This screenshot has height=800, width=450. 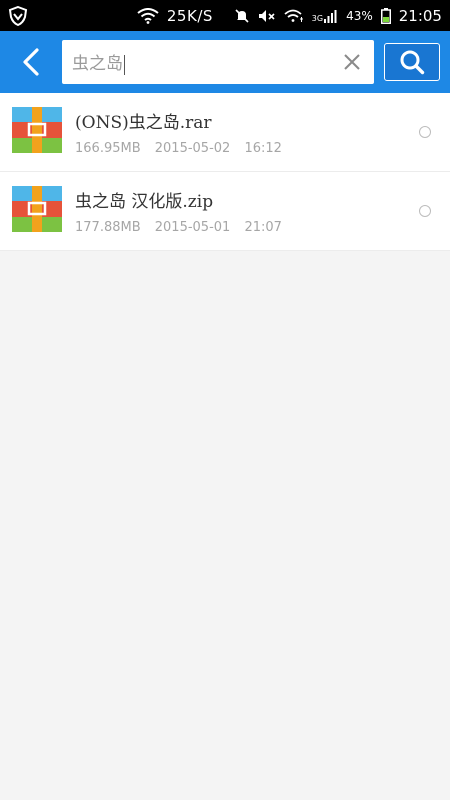 What do you see at coordinates (206, 62) in the screenshot?
I see `search-input-text: 虫之岛` at bounding box center [206, 62].